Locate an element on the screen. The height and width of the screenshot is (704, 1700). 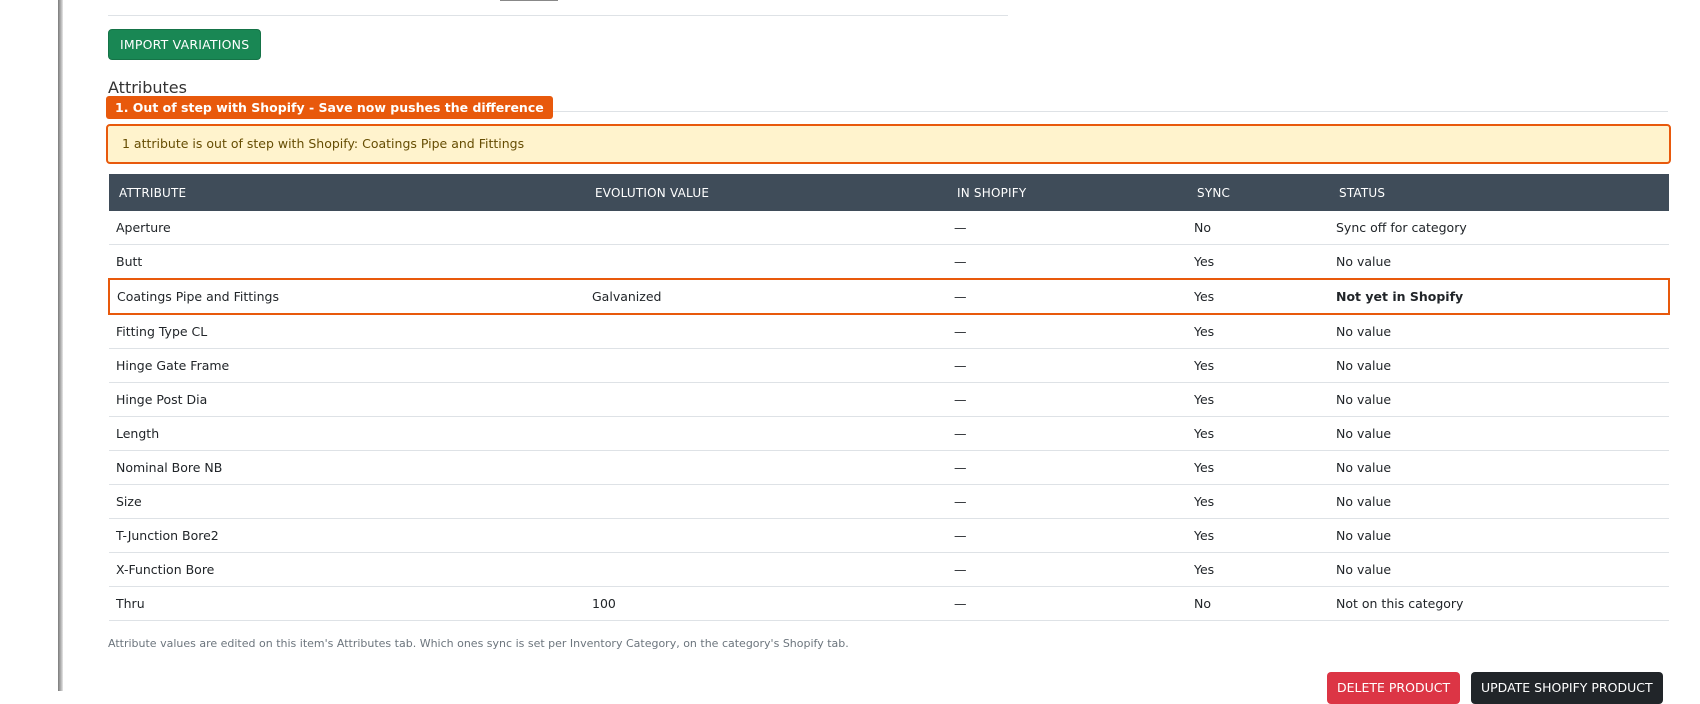
left-rail is located at coordinates (60, 345).